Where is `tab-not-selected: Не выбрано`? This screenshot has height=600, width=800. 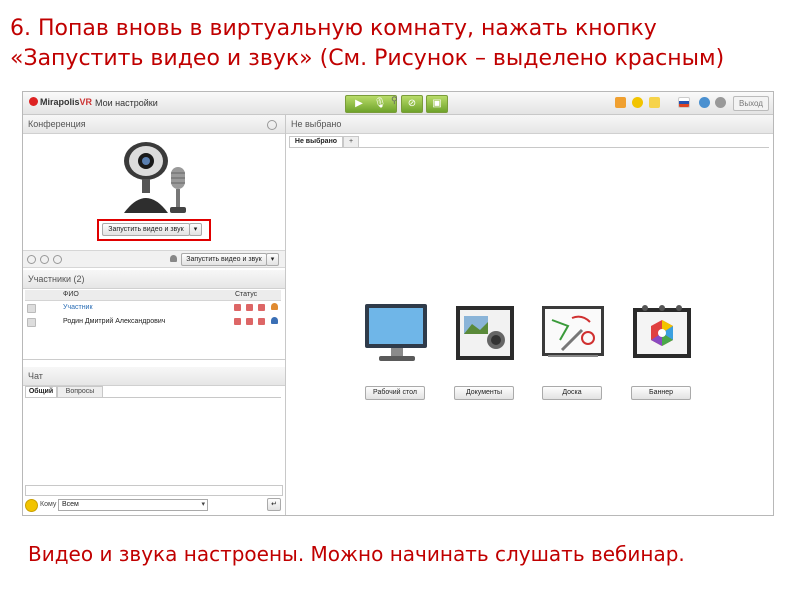
tab-not-selected: Не выбрано is located at coordinates (316, 141).